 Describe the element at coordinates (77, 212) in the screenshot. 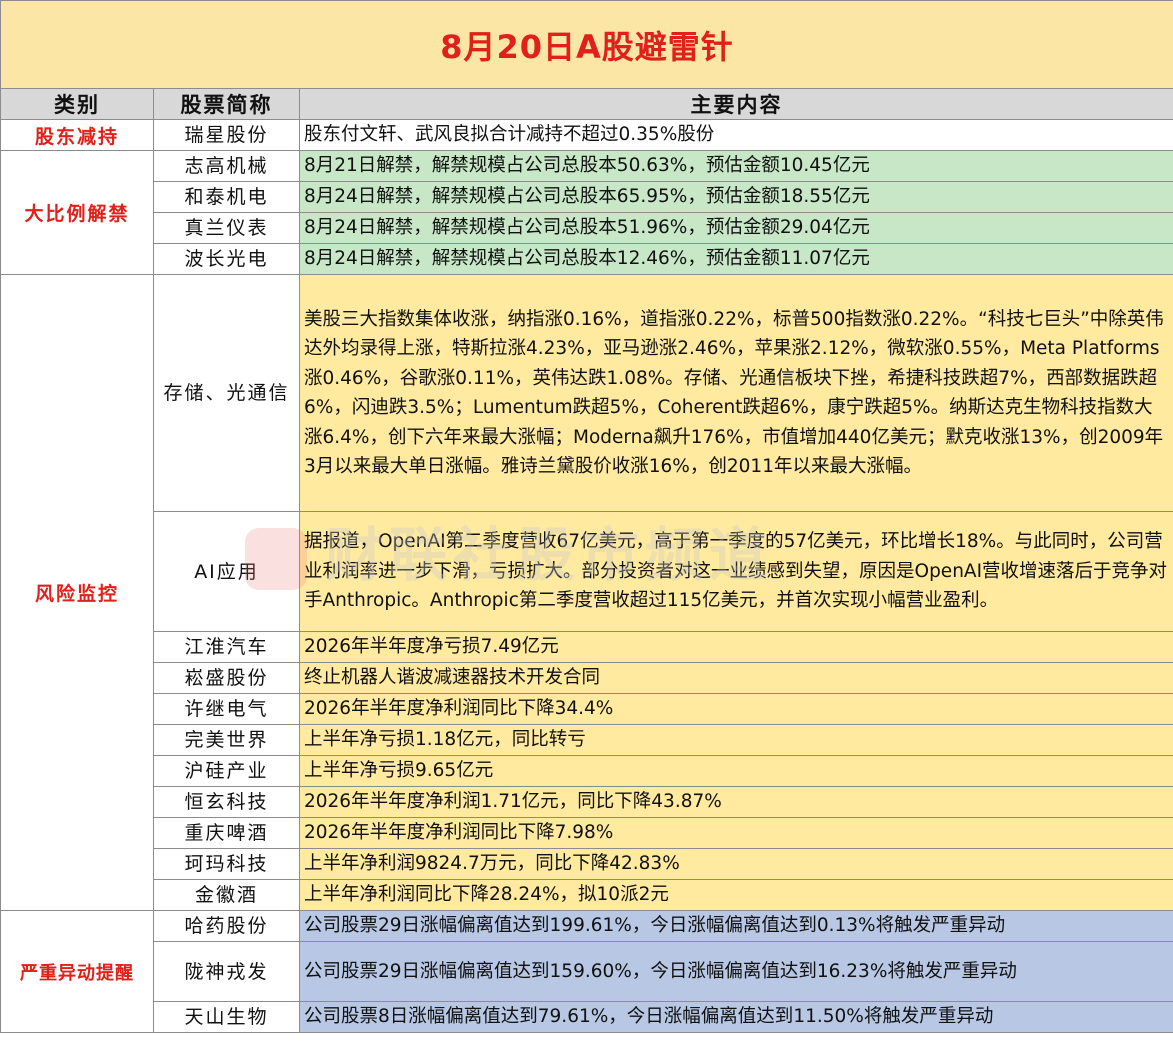

I see `category-large-unlock: 大比例解禁` at that location.